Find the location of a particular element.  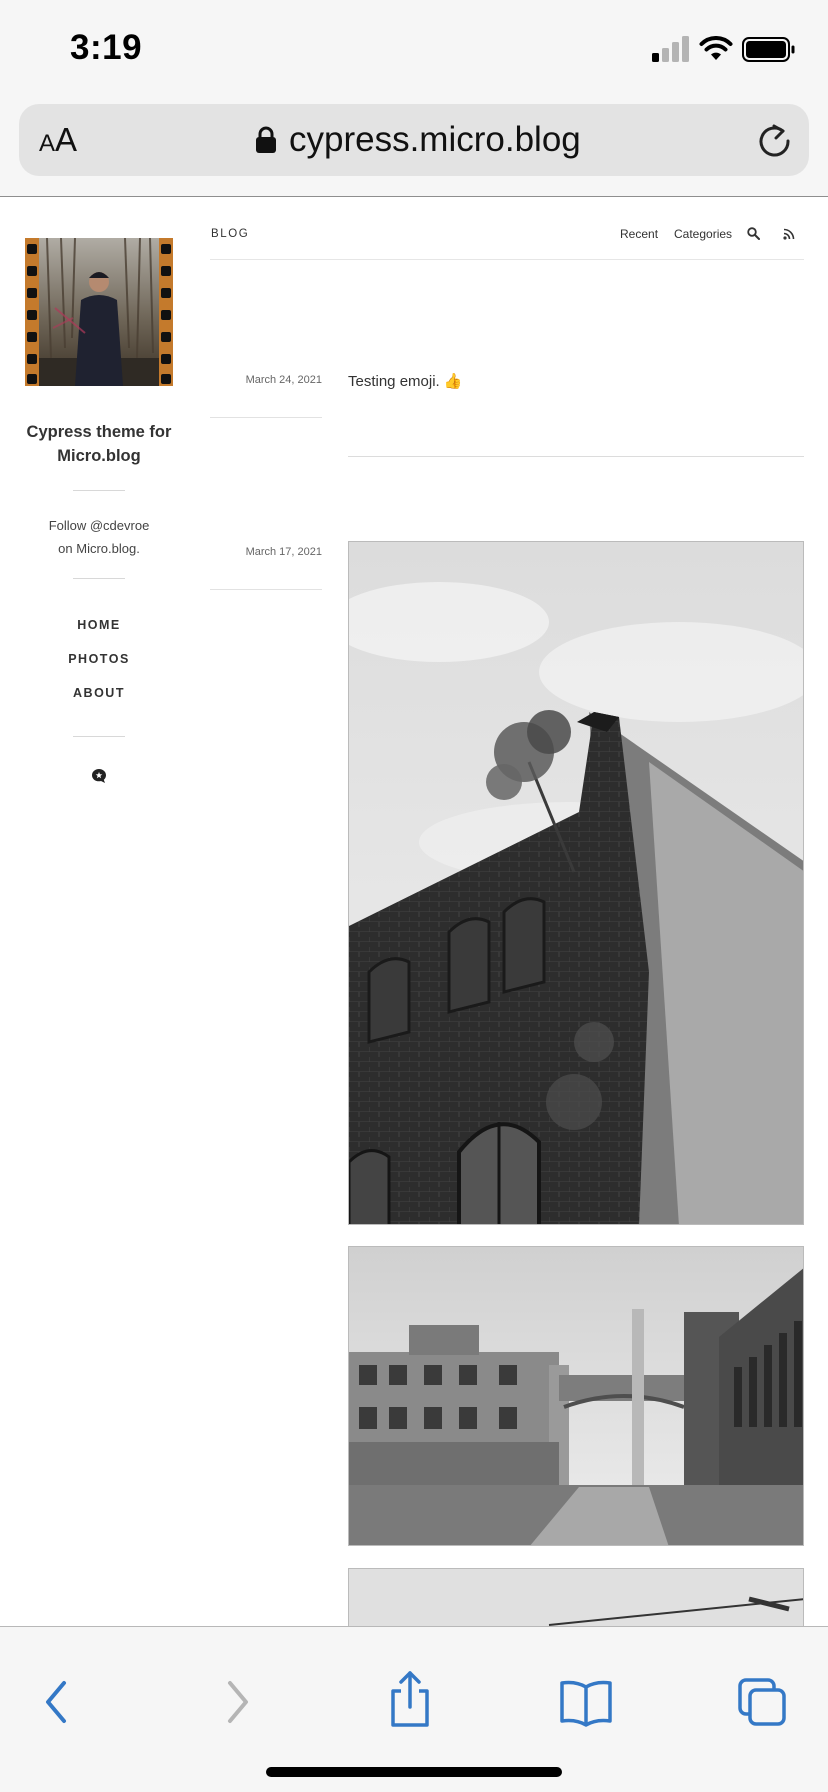

battery-icon is located at coordinates (768, 49).